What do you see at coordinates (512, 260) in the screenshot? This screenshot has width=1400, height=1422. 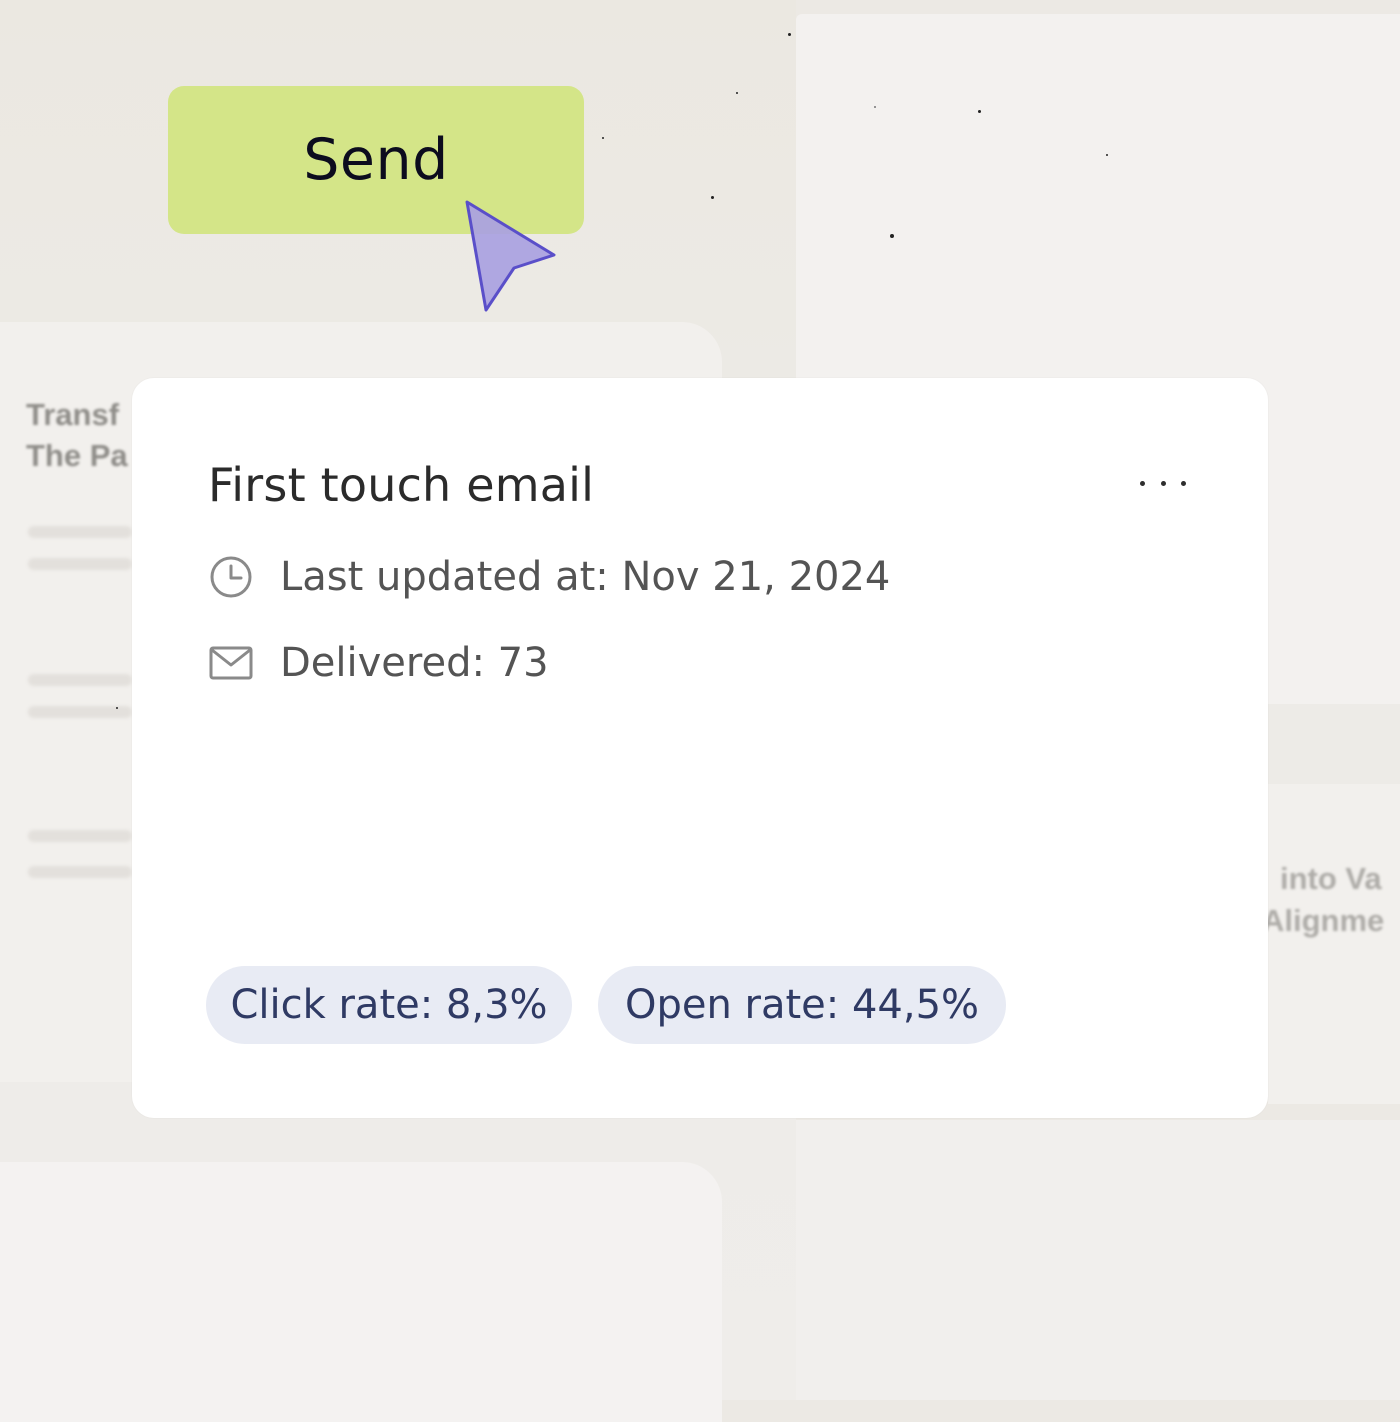 I see `mouse-cursor-icon` at bounding box center [512, 260].